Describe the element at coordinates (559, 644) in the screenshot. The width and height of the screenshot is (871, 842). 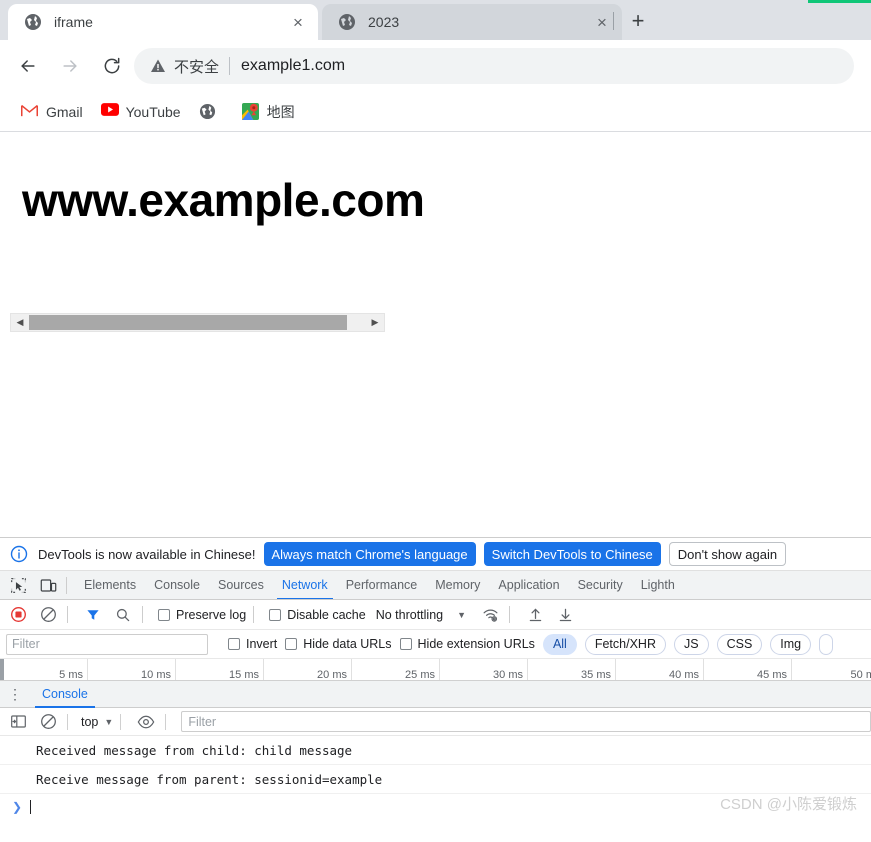
I see `type-filter-all: All` at that location.